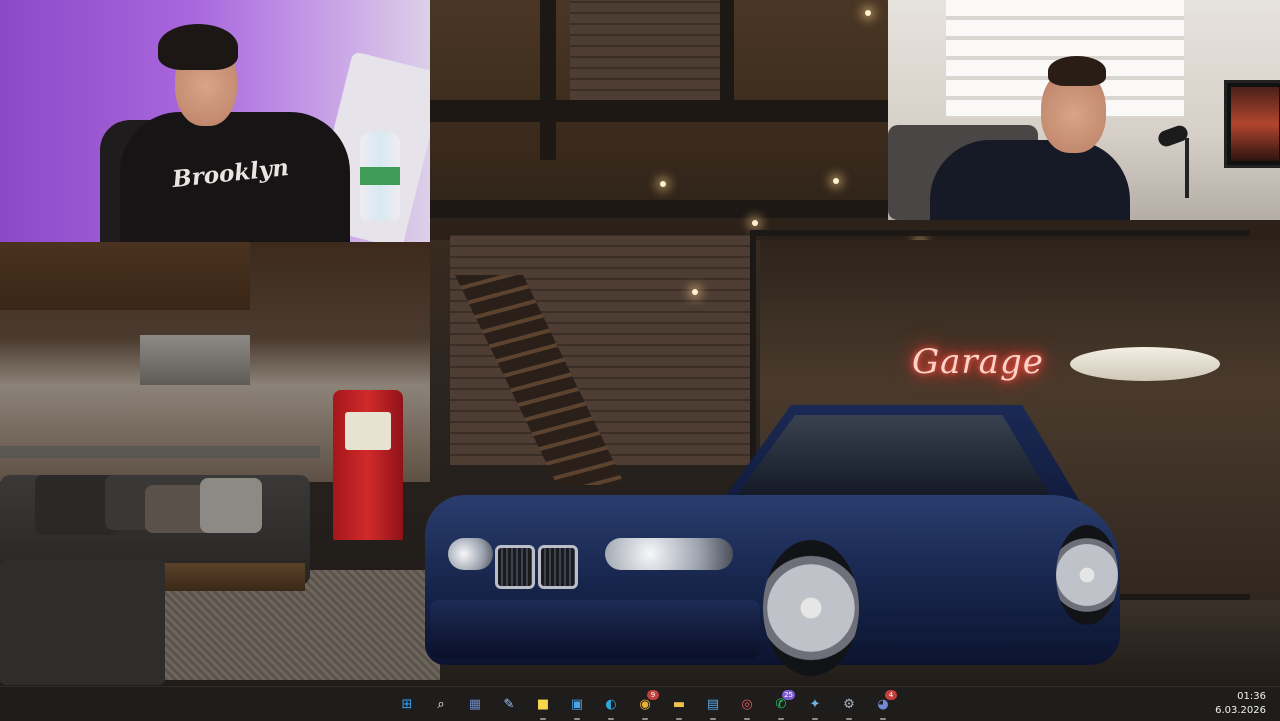  I want to click on search-taskbar-button: ⌕, so click(441, 704).